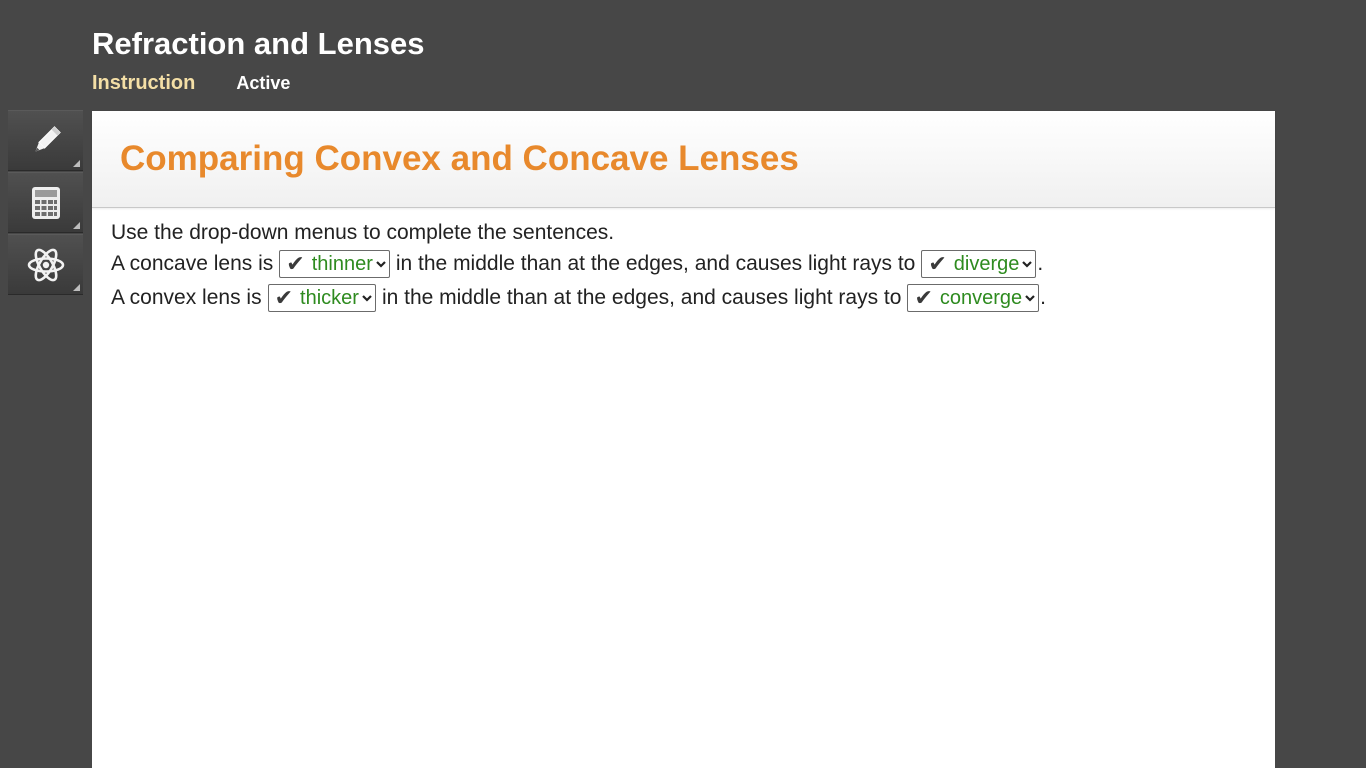 This screenshot has width=1366, height=768. What do you see at coordinates (143, 83) in the screenshot?
I see `tab-instruction: Instruction` at bounding box center [143, 83].